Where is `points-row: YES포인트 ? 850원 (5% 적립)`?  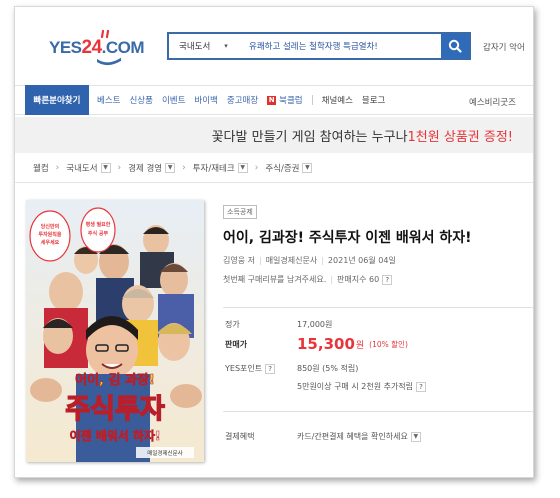
points-row: YES포인트 ? 850원 (5% 적립) is located at coordinates (291, 368).